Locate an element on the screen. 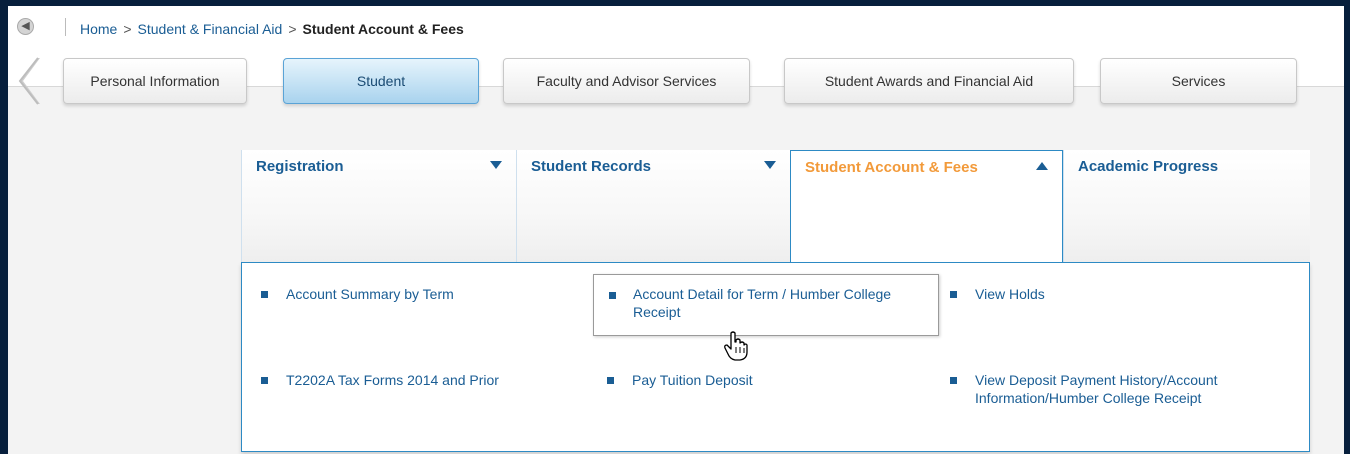  tab-label: Student Awards and Financial Aid is located at coordinates (929, 81).